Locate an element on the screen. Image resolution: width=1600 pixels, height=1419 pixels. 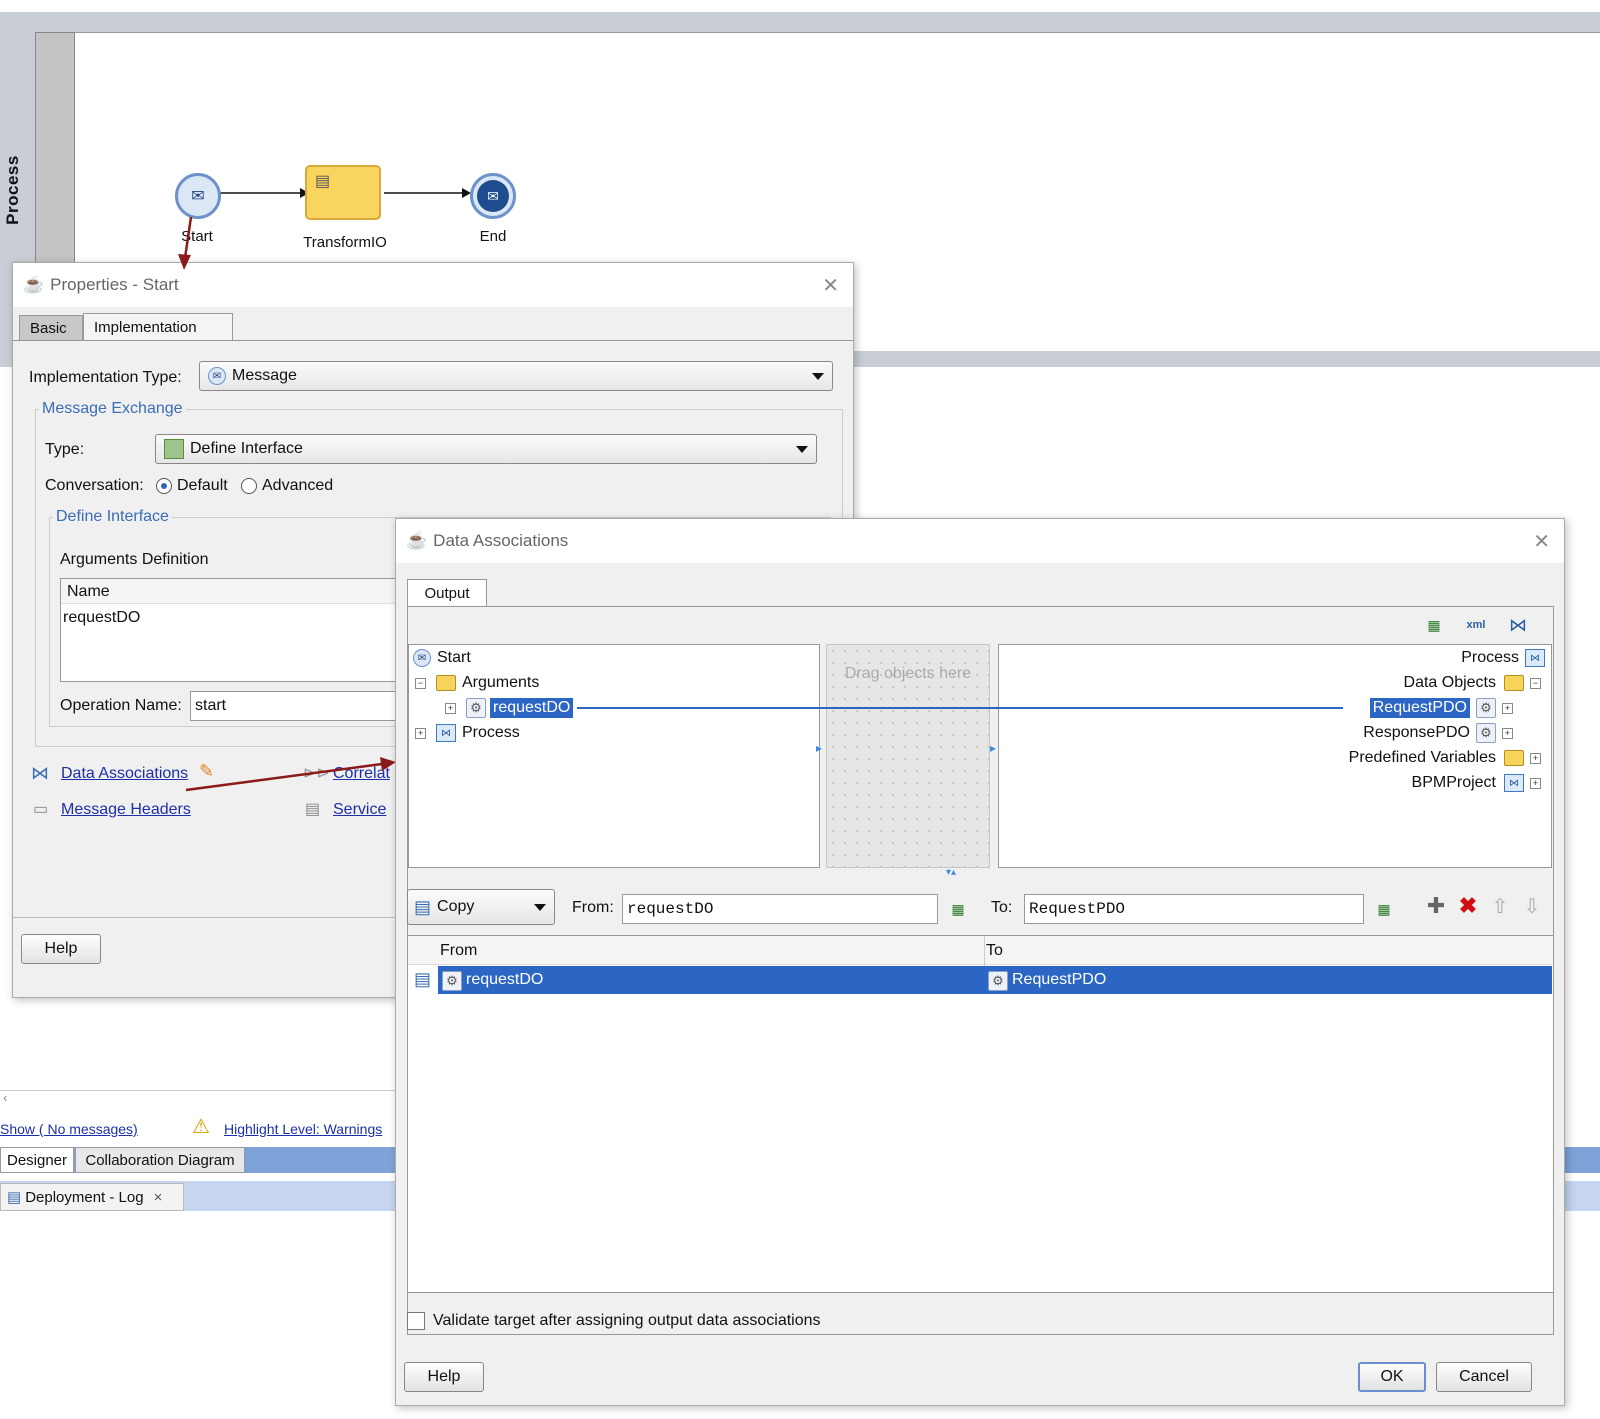
vertical-splitter-icon: ▾▴ is located at coordinates (951, 872).